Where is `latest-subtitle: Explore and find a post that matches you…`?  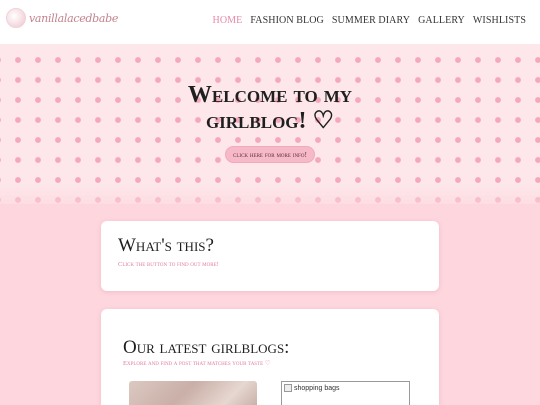 latest-subtitle: Explore and find a post that matches you… is located at coordinates (197, 363).